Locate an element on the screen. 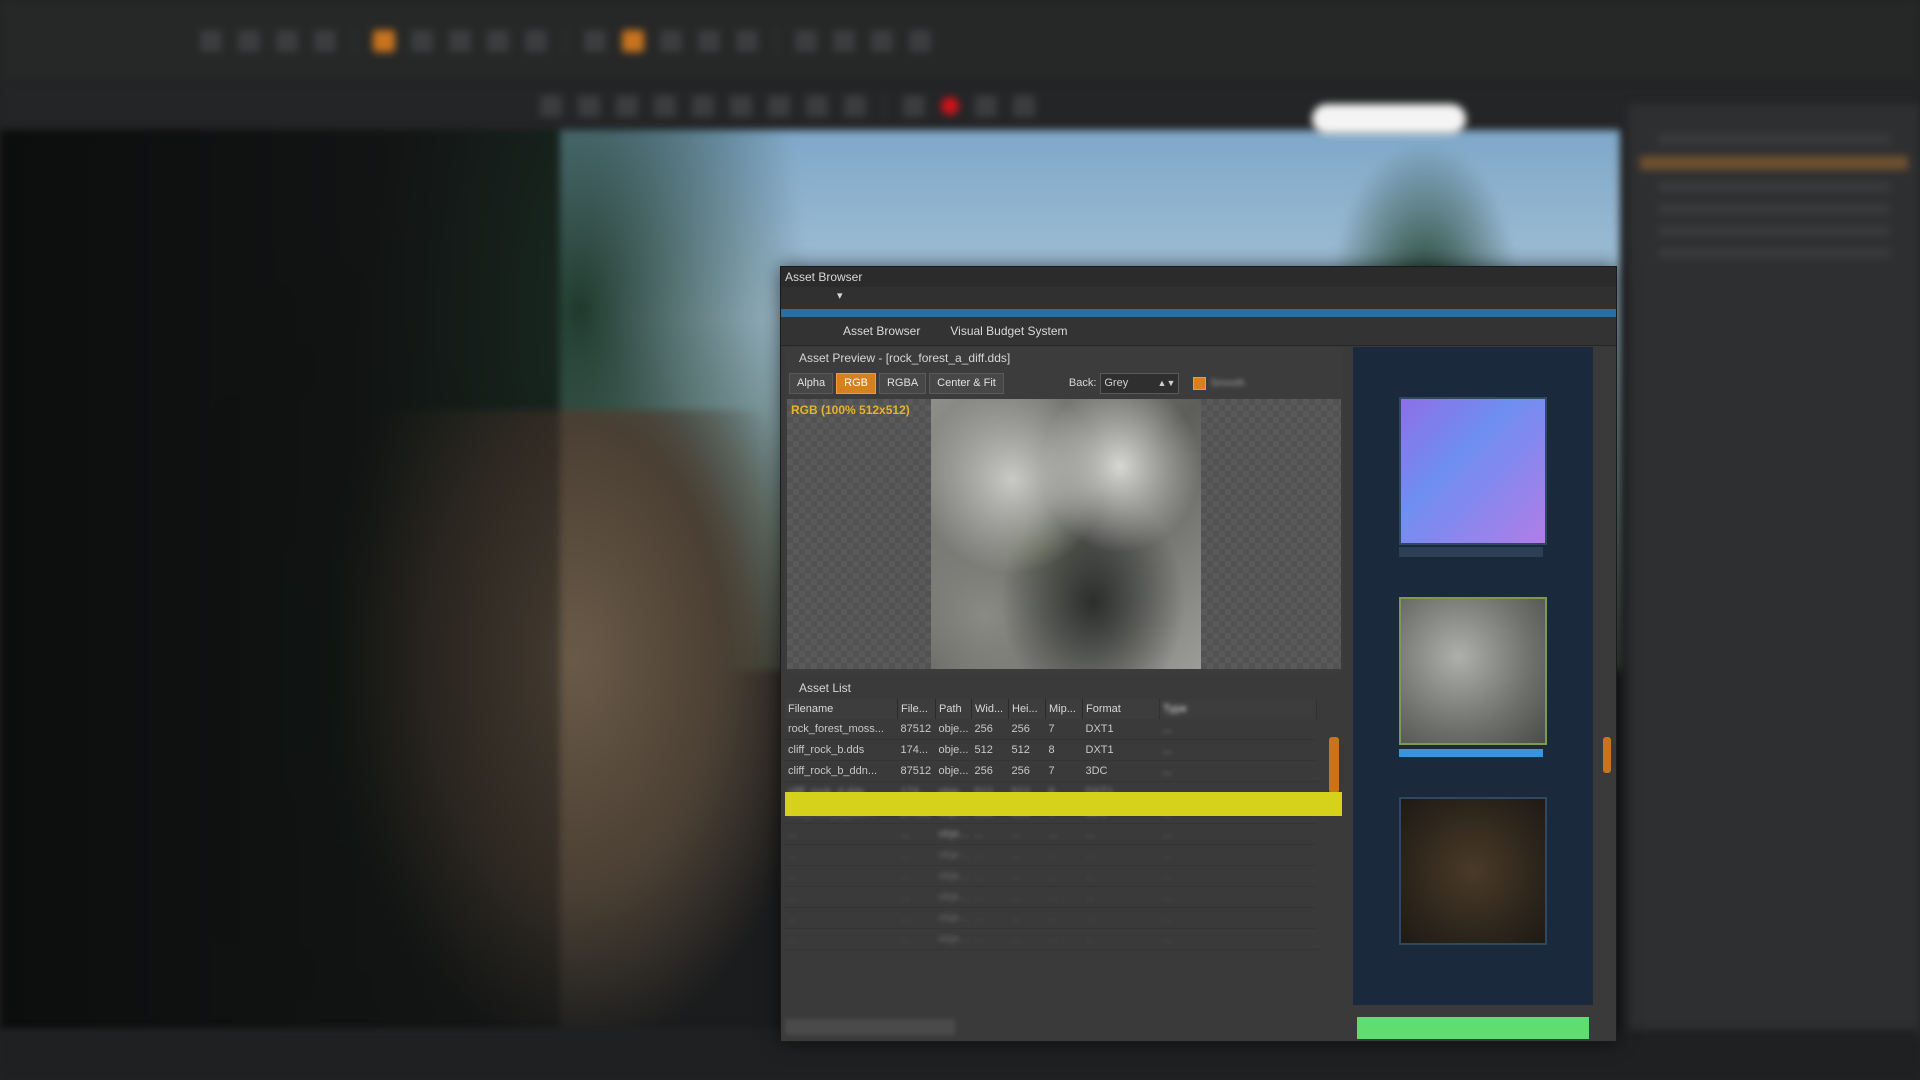 The height and width of the screenshot is (1080, 1920). thumbnail-rock-diffuse is located at coordinates (1473, 671).